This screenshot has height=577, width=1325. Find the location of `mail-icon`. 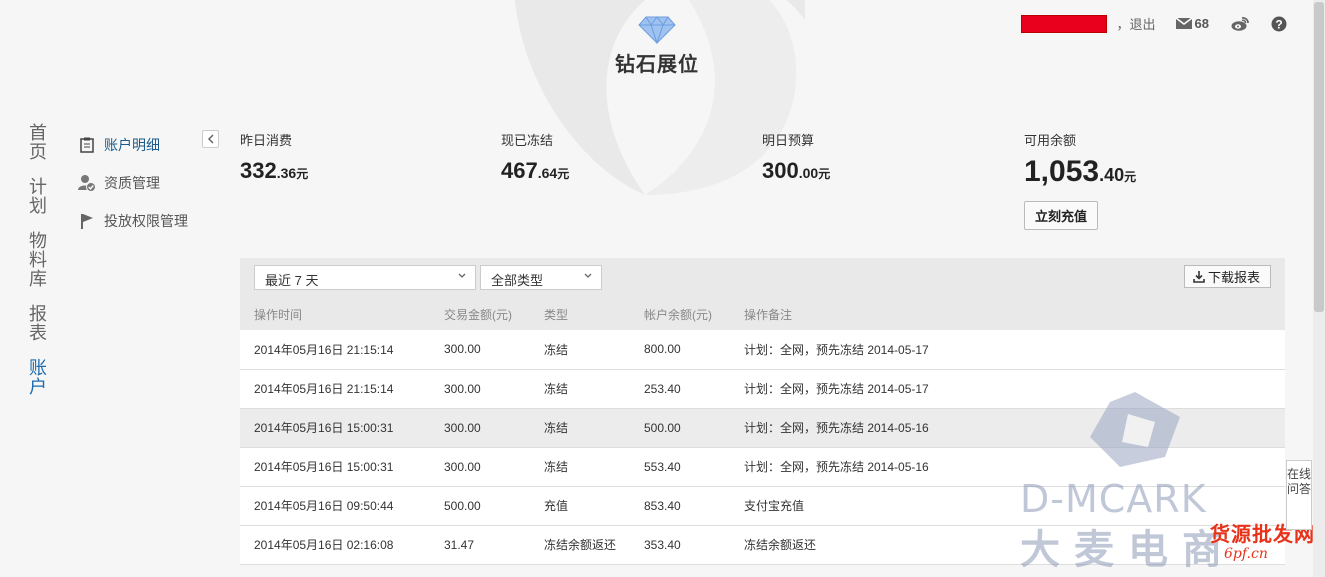

mail-icon is located at coordinates (1183, 23).